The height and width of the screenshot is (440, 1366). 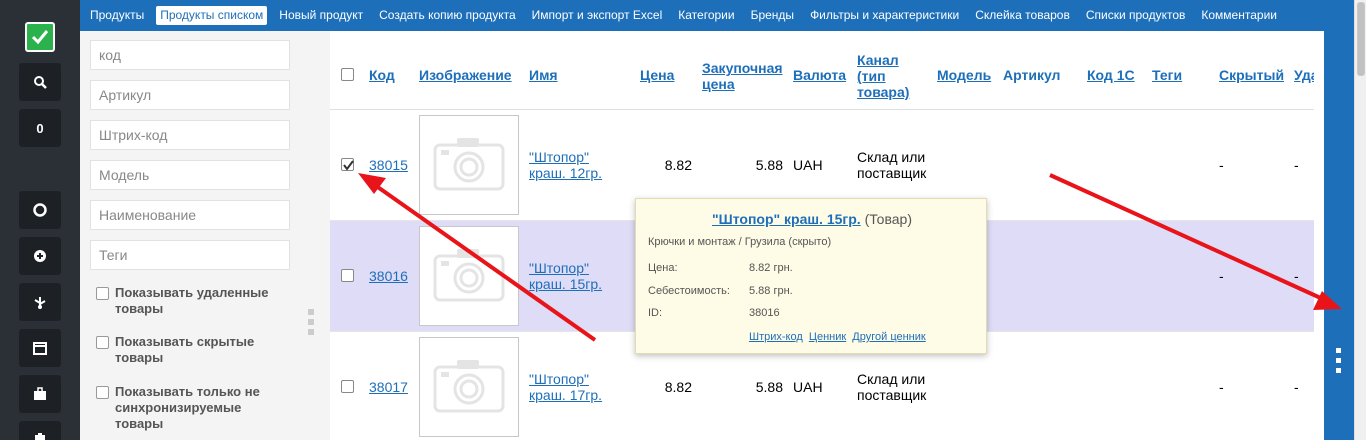 What do you see at coordinates (689, 291) in the screenshot?
I see `tooltip-cost-label: Себестоимость:` at bounding box center [689, 291].